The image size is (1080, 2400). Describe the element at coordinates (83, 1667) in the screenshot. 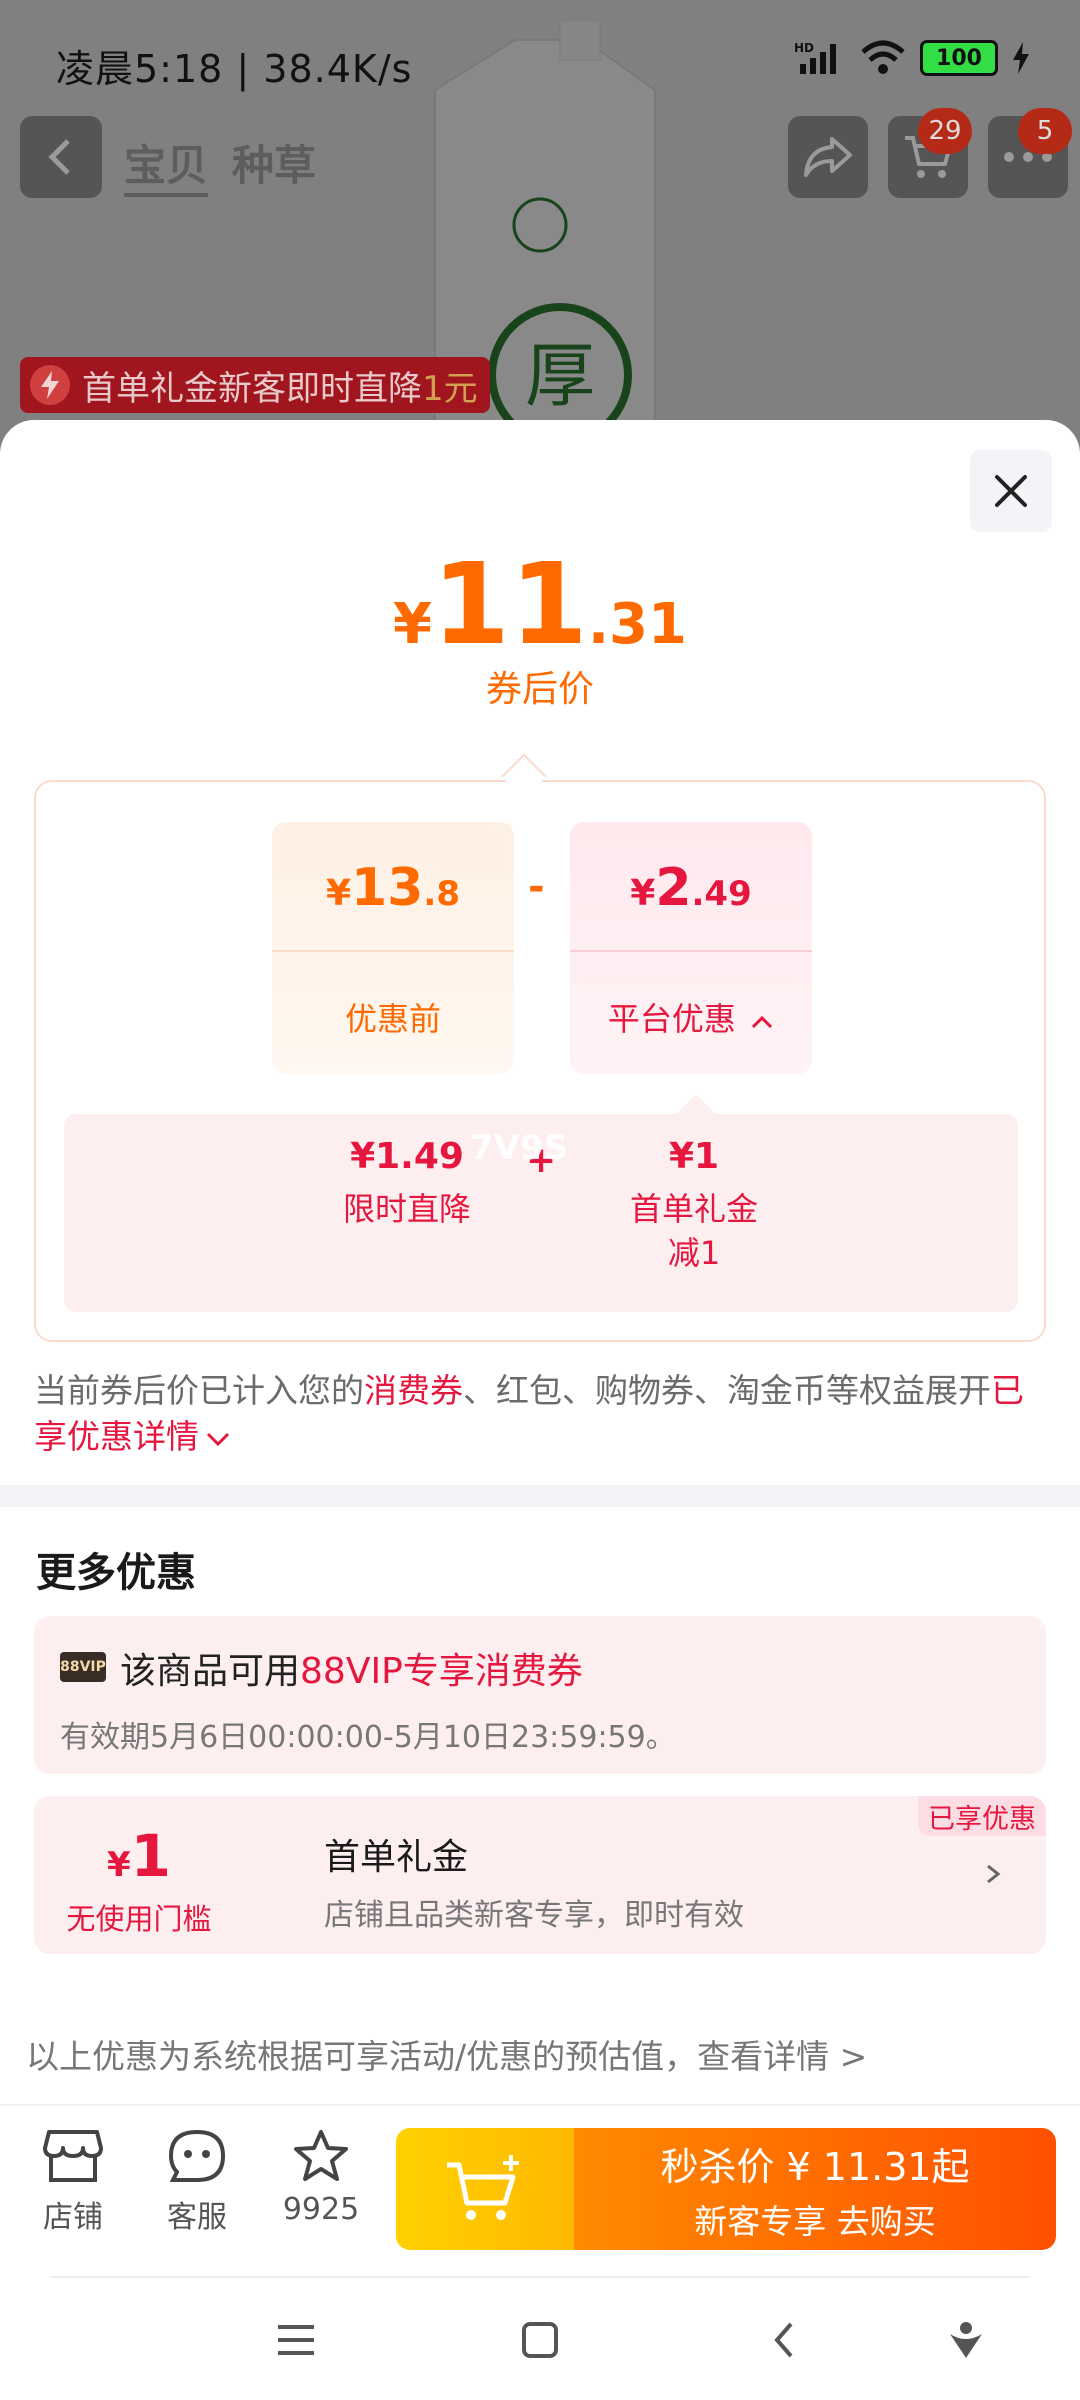

I see `vip-badge-icon: 88VIP` at that location.